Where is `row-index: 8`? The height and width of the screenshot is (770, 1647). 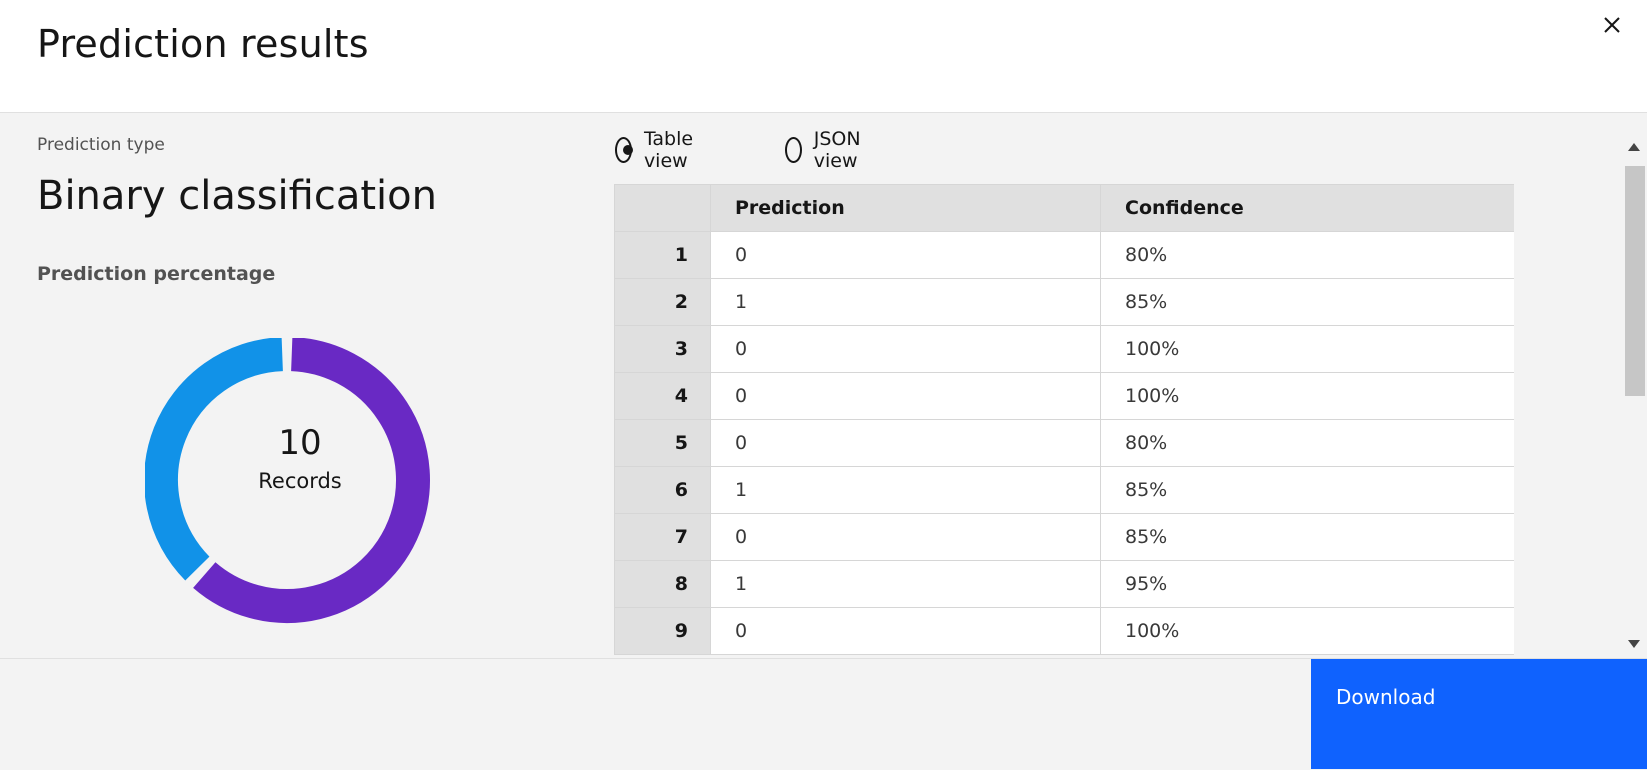
row-index: 8 is located at coordinates (662, 584).